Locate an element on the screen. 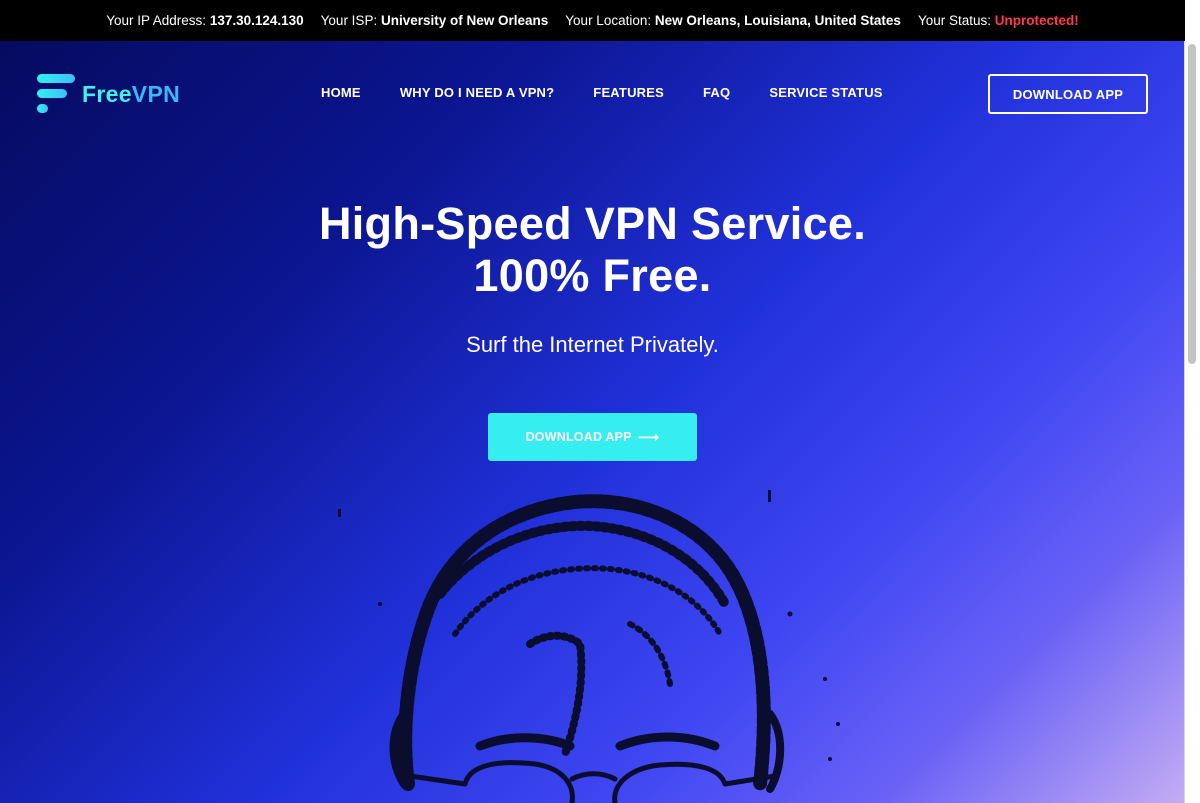 Image resolution: width=1200 pixels, height=803 pixels. isp-value: University of New Orleans is located at coordinates (464, 20).